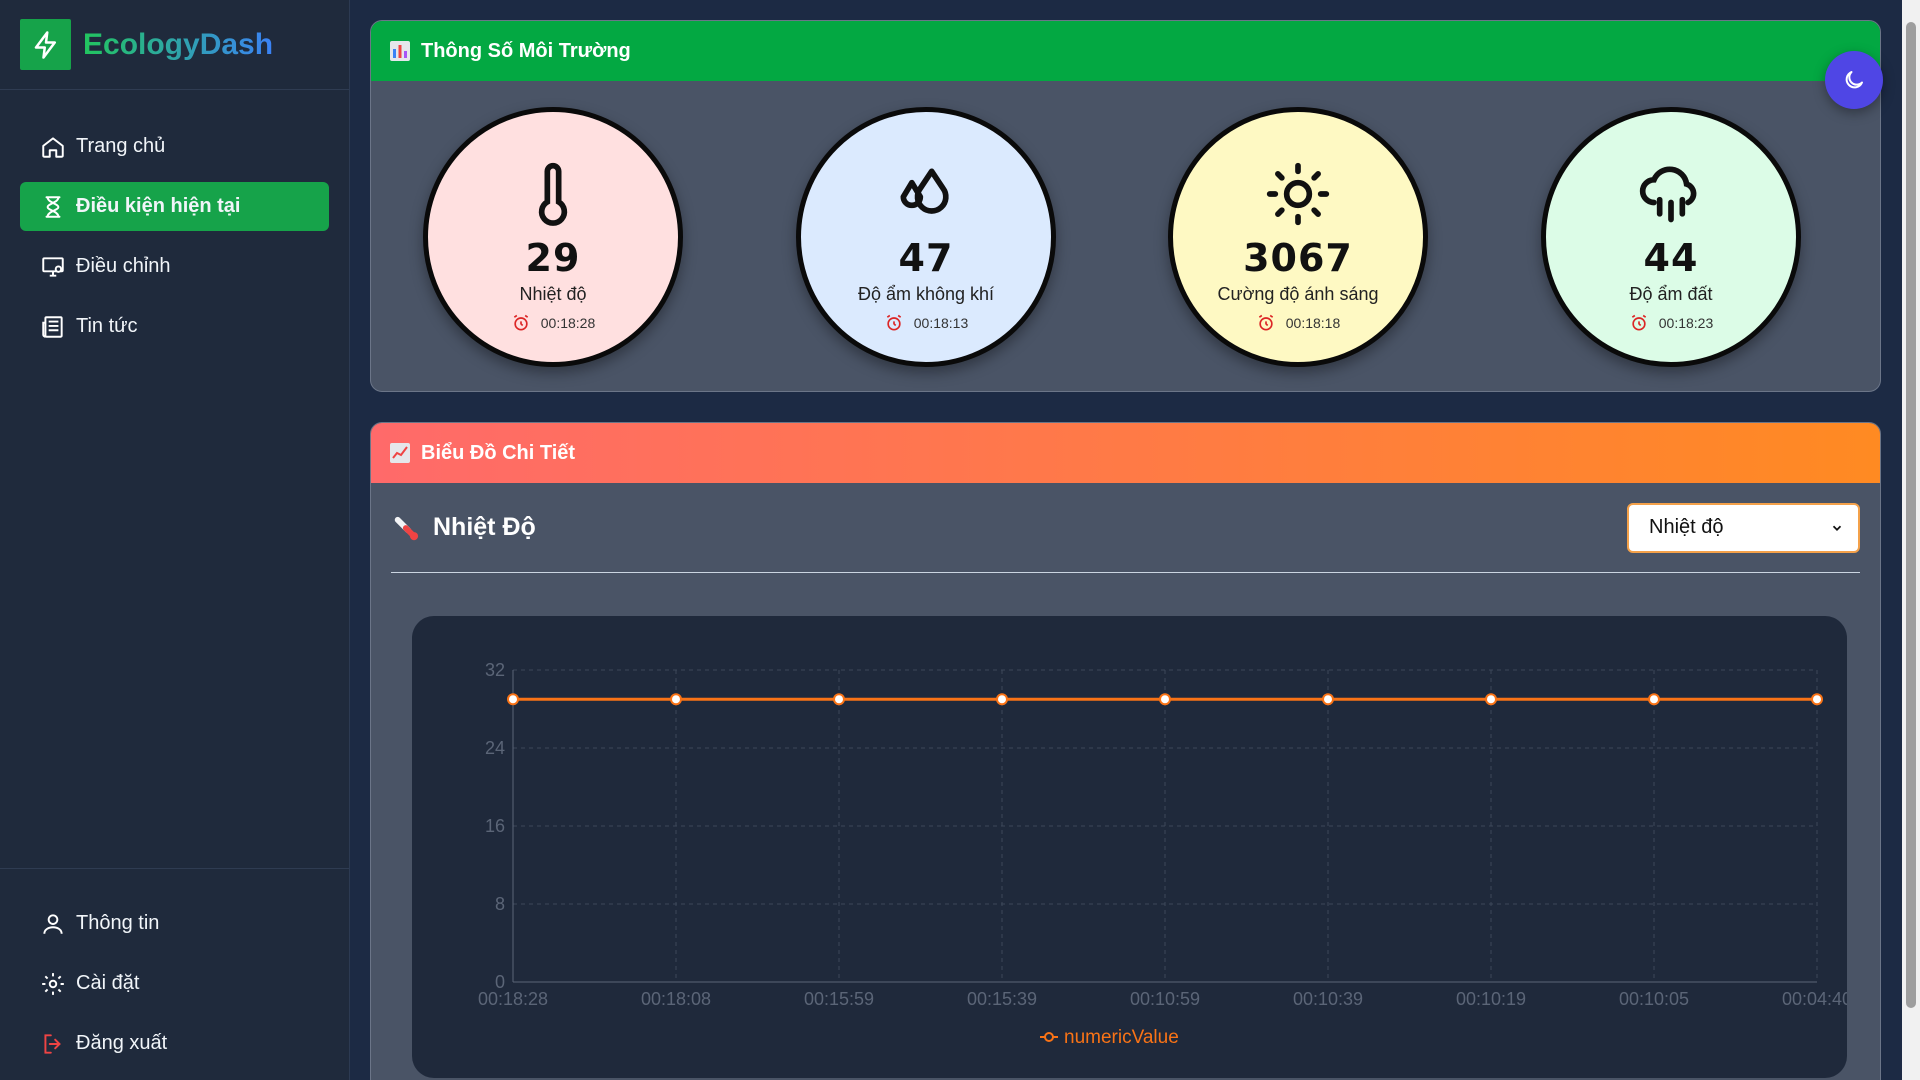  I want to click on gauge-time: 00:18:13, so click(941, 323).